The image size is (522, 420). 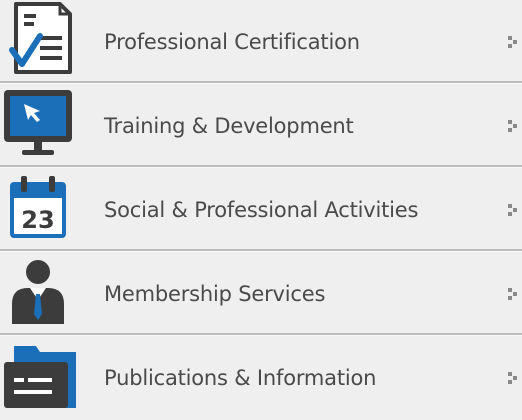 What do you see at coordinates (215, 294) in the screenshot?
I see `menu-item-label: Membership Services` at bounding box center [215, 294].